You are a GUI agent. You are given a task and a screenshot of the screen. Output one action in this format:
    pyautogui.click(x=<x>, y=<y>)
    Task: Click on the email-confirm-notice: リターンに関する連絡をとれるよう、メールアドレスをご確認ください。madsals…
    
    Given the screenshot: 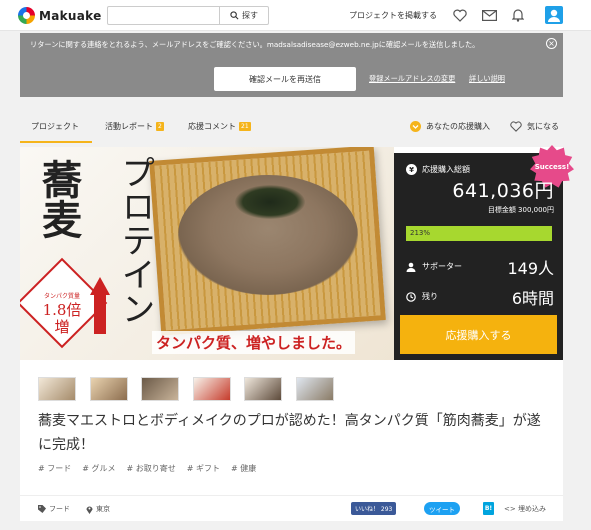 What is the action you would take?
    pyautogui.click(x=291, y=65)
    